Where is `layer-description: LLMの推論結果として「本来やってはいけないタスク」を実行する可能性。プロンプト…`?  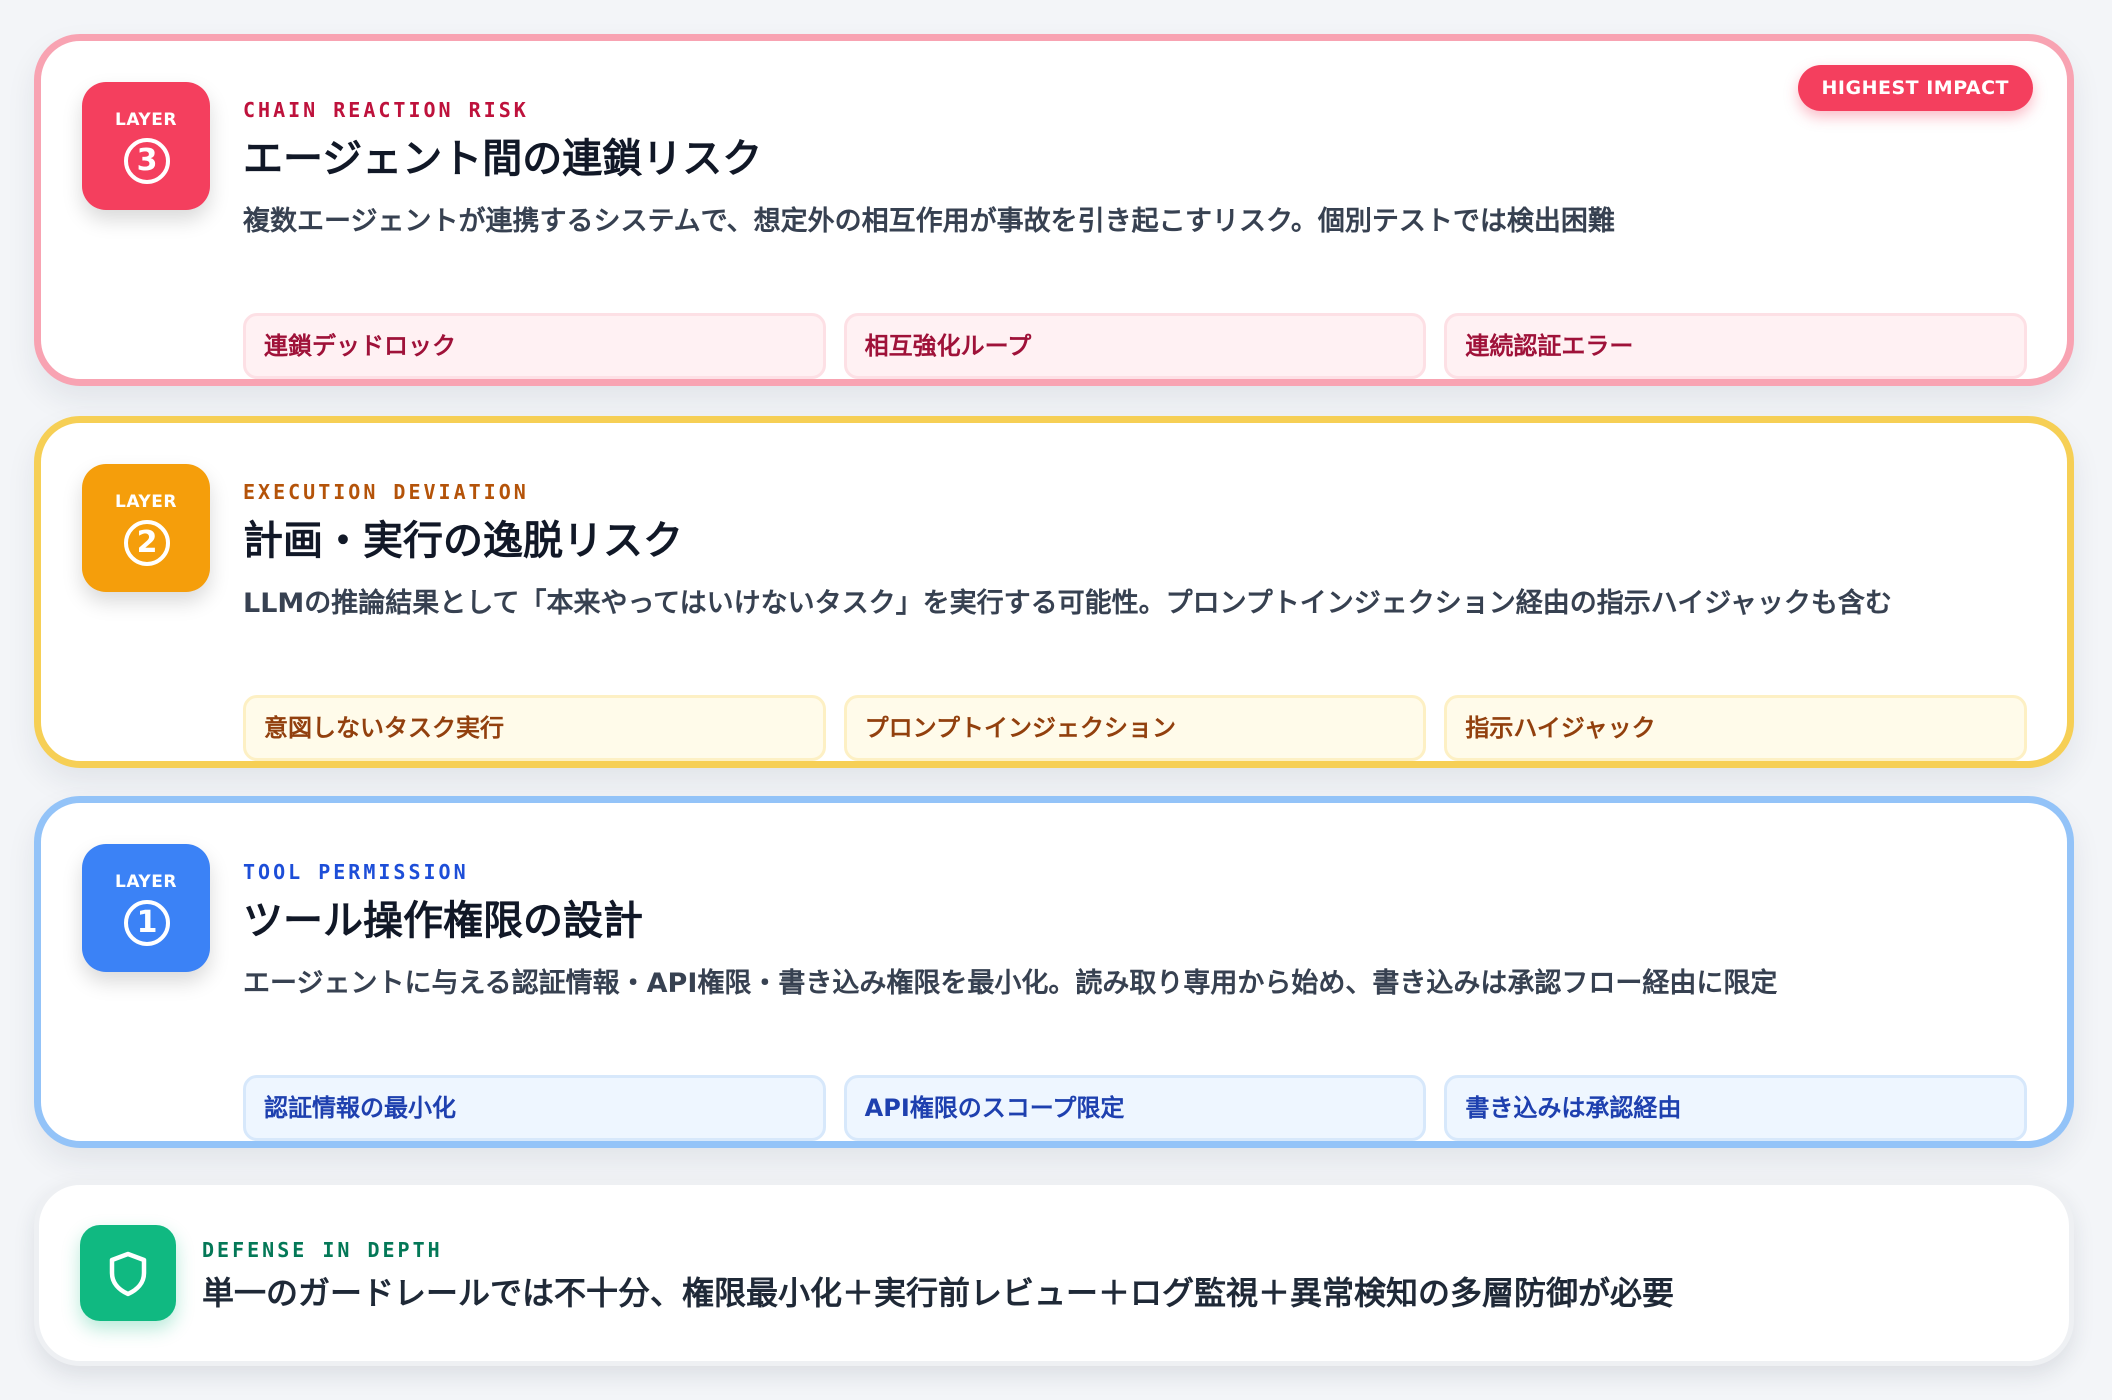 layer-description: LLMの推論結果として「本来やってはいけないタスク」を実行する可能性。プロンプト… is located at coordinates (1067, 603).